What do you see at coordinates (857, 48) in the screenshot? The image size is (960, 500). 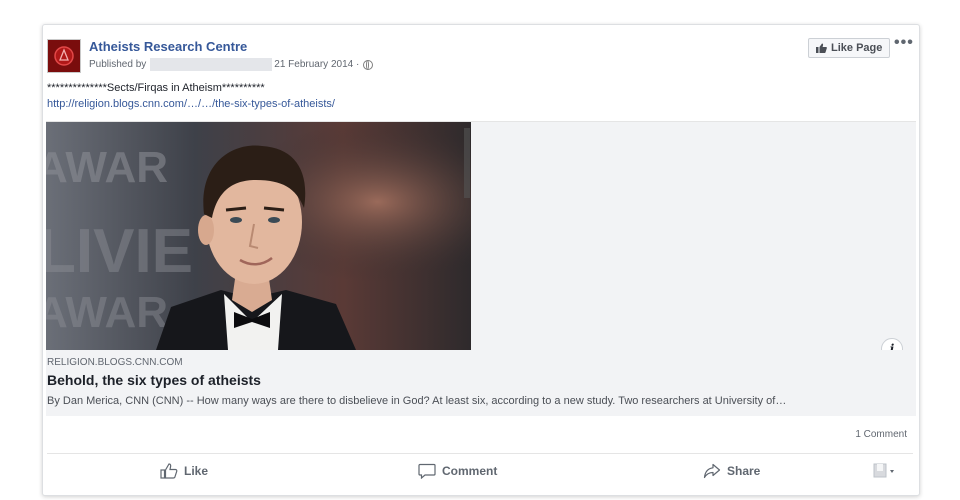 I see `like-page-label: Like Page` at bounding box center [857, 48].